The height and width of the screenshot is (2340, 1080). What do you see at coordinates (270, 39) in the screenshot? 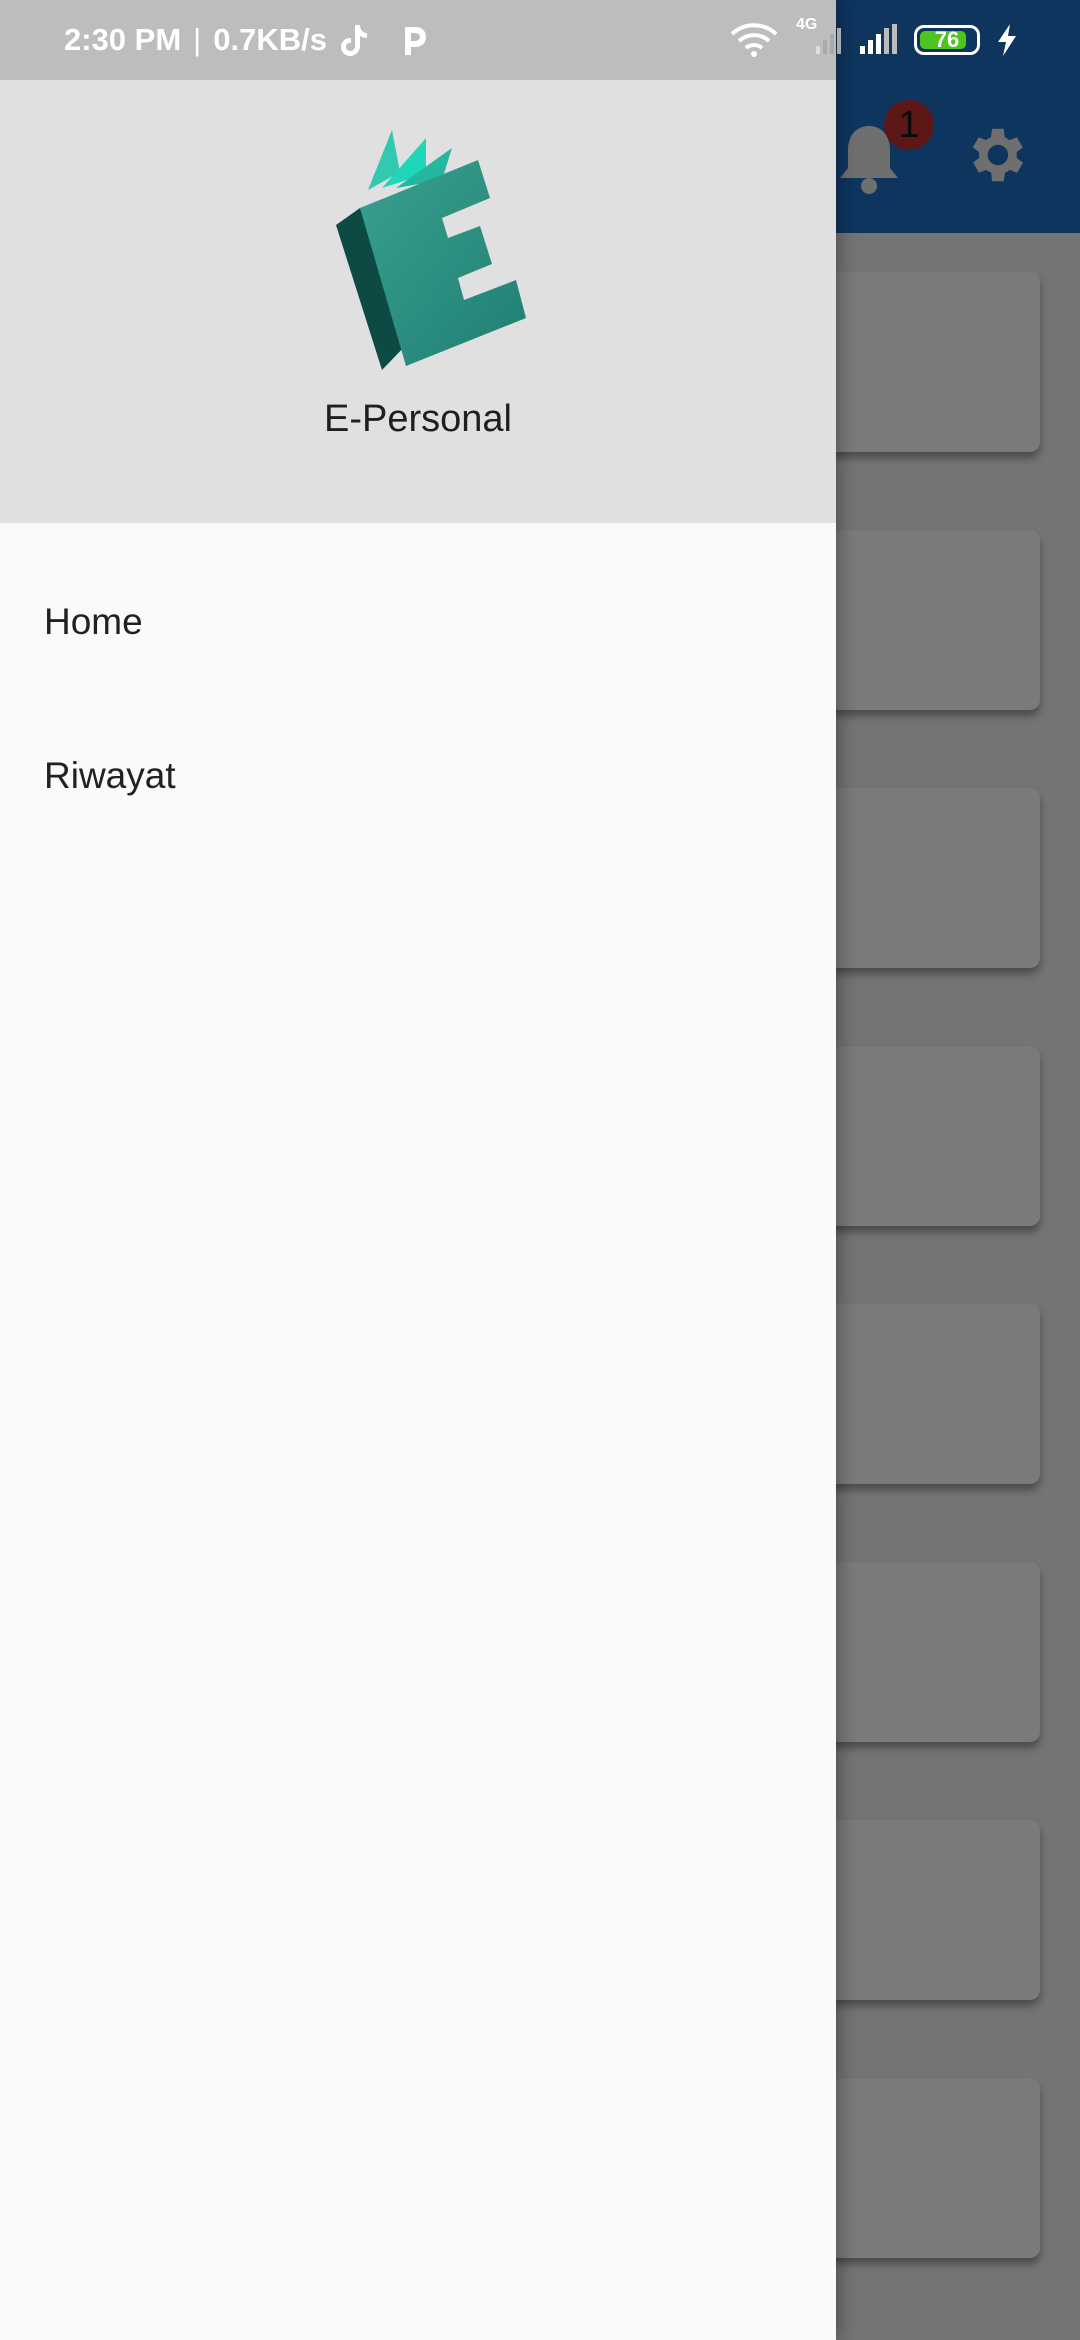
I see `status-network-speed: 0.7KB/s` at bounding box center [270, 39].